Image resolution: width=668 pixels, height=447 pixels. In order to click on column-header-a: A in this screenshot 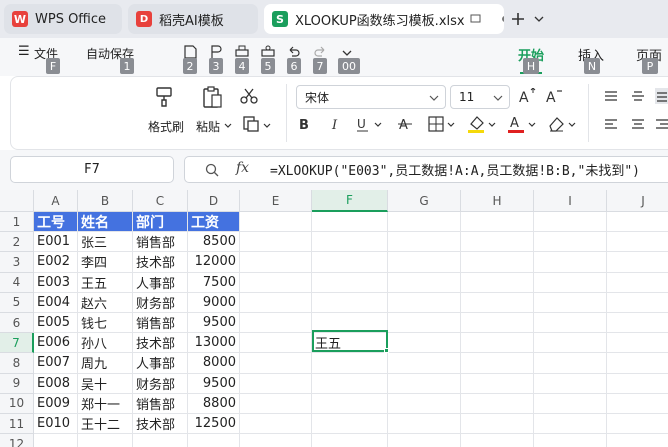, I will do `click(56, 201)`.